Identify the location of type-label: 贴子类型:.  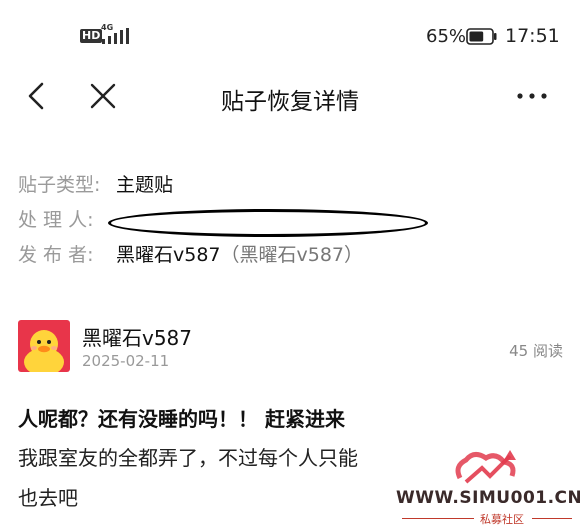
(59, 185).